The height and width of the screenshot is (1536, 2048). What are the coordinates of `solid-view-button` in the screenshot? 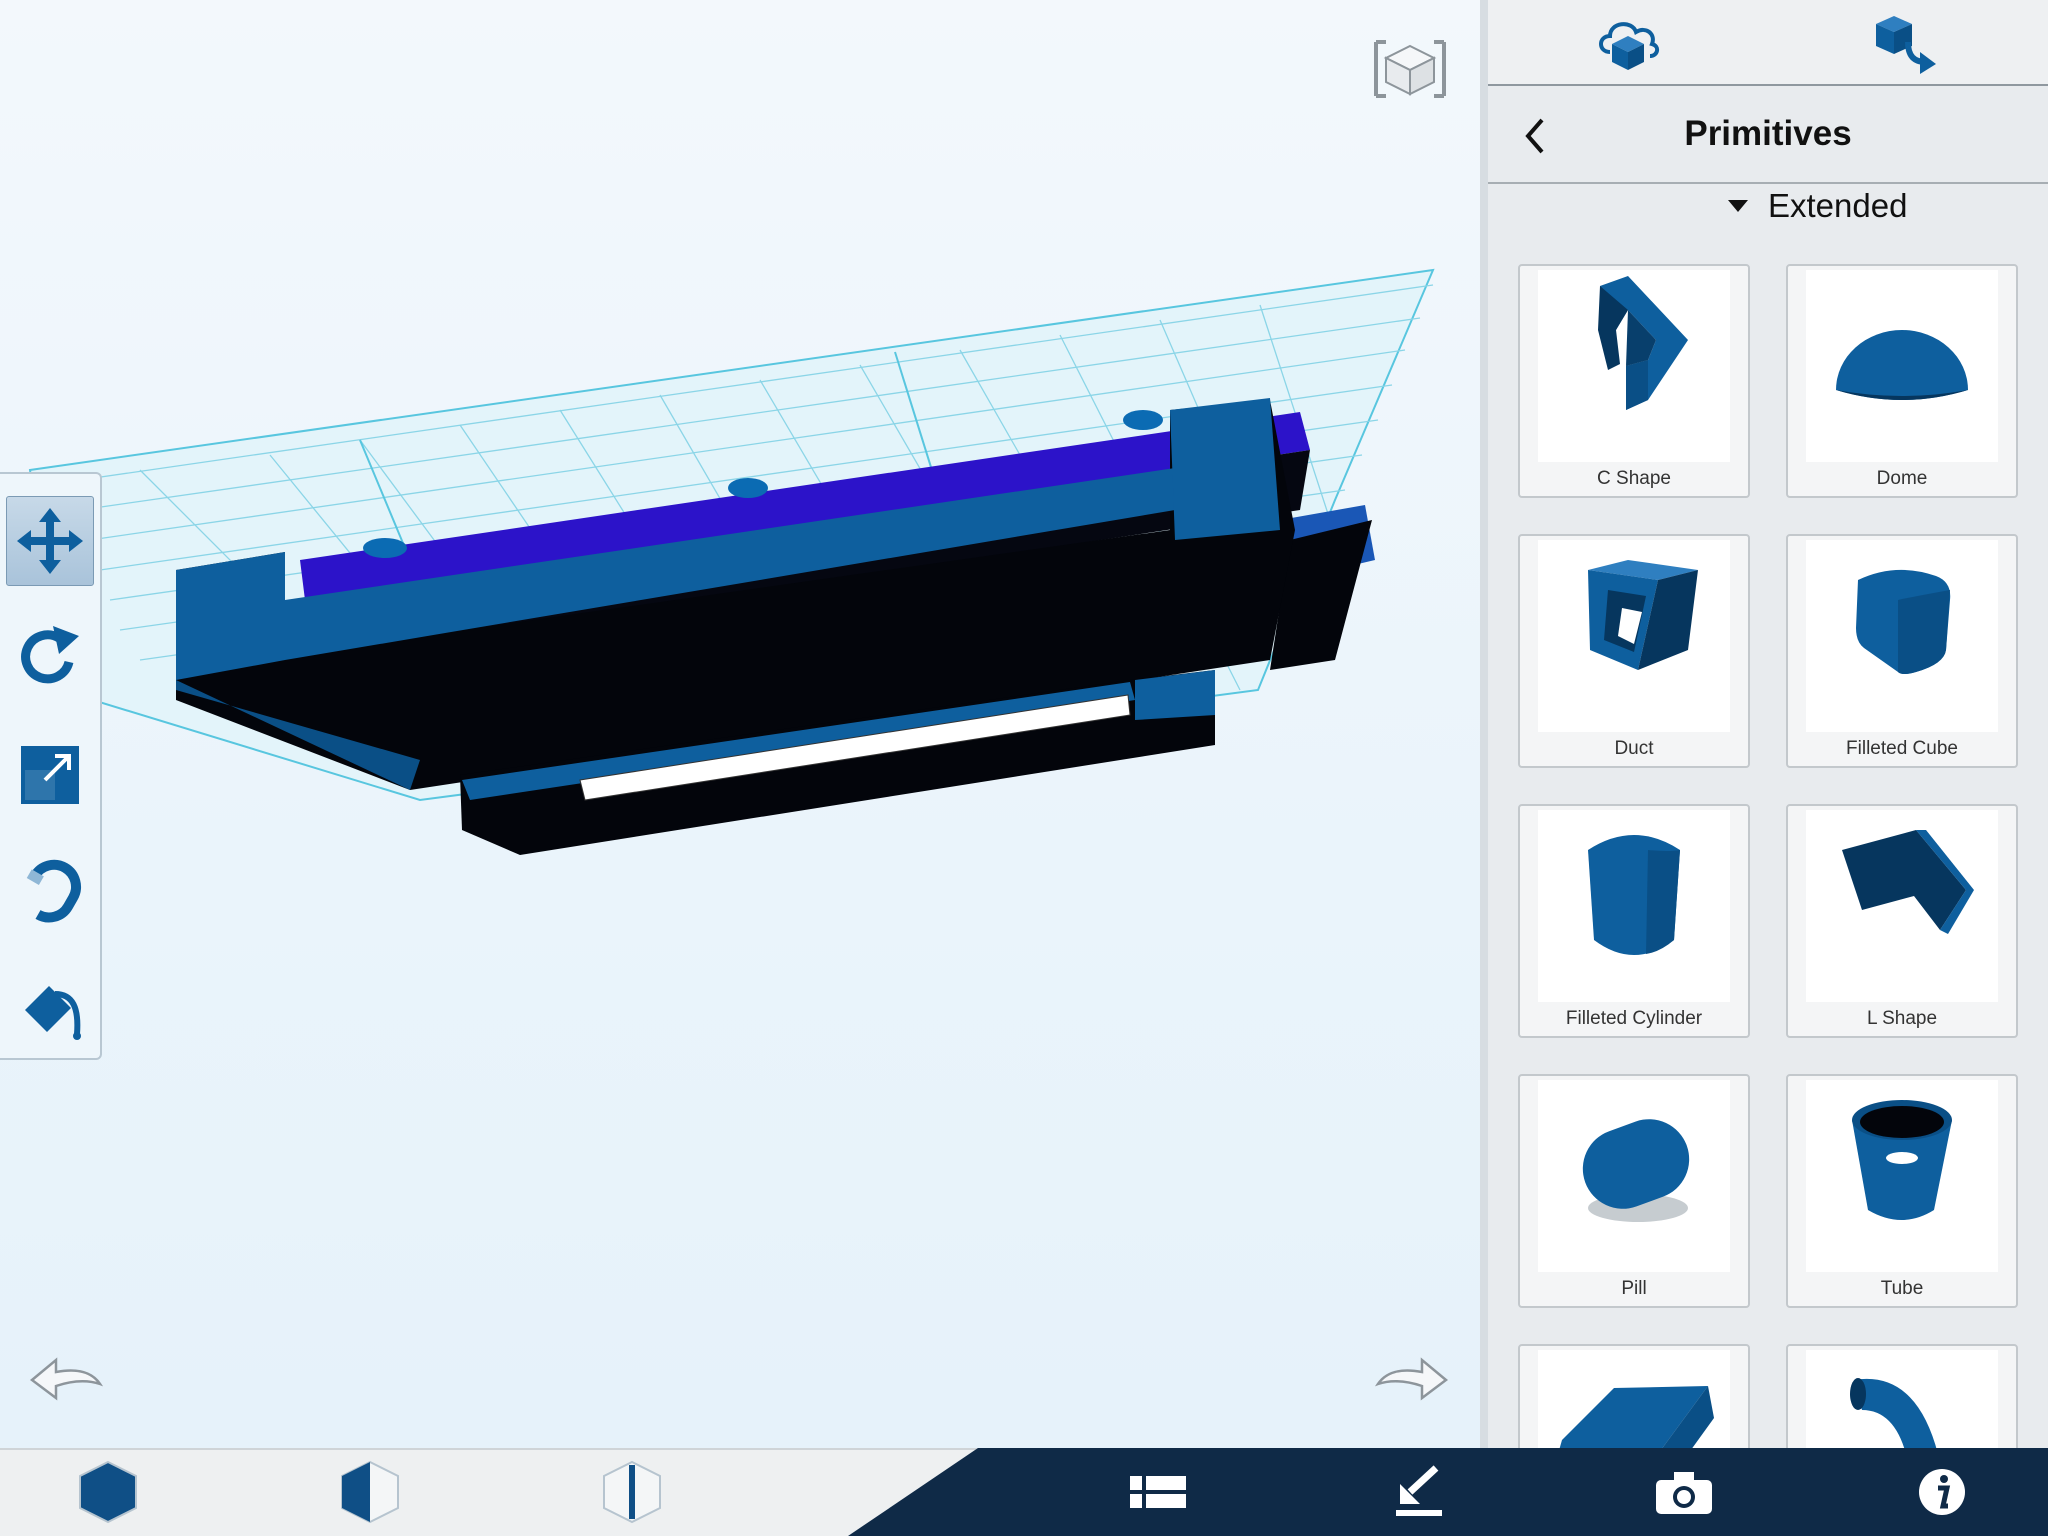 It's located at (108, 1492).